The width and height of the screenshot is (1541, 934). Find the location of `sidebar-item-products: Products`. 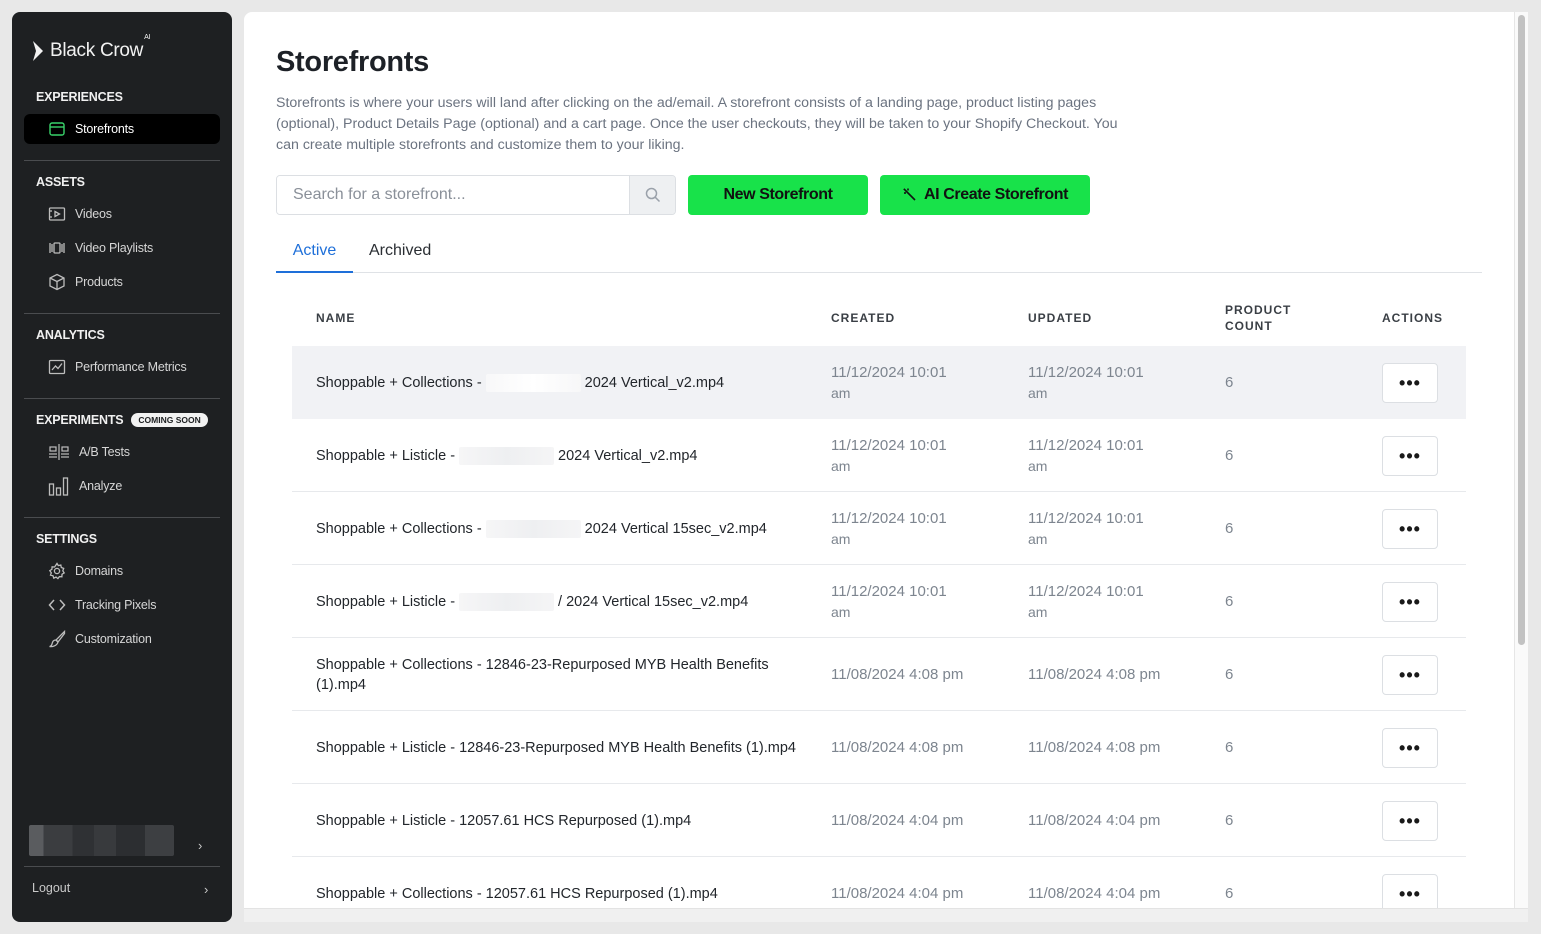

sidebar-item-products: Products is located at coordinates (122, 282).